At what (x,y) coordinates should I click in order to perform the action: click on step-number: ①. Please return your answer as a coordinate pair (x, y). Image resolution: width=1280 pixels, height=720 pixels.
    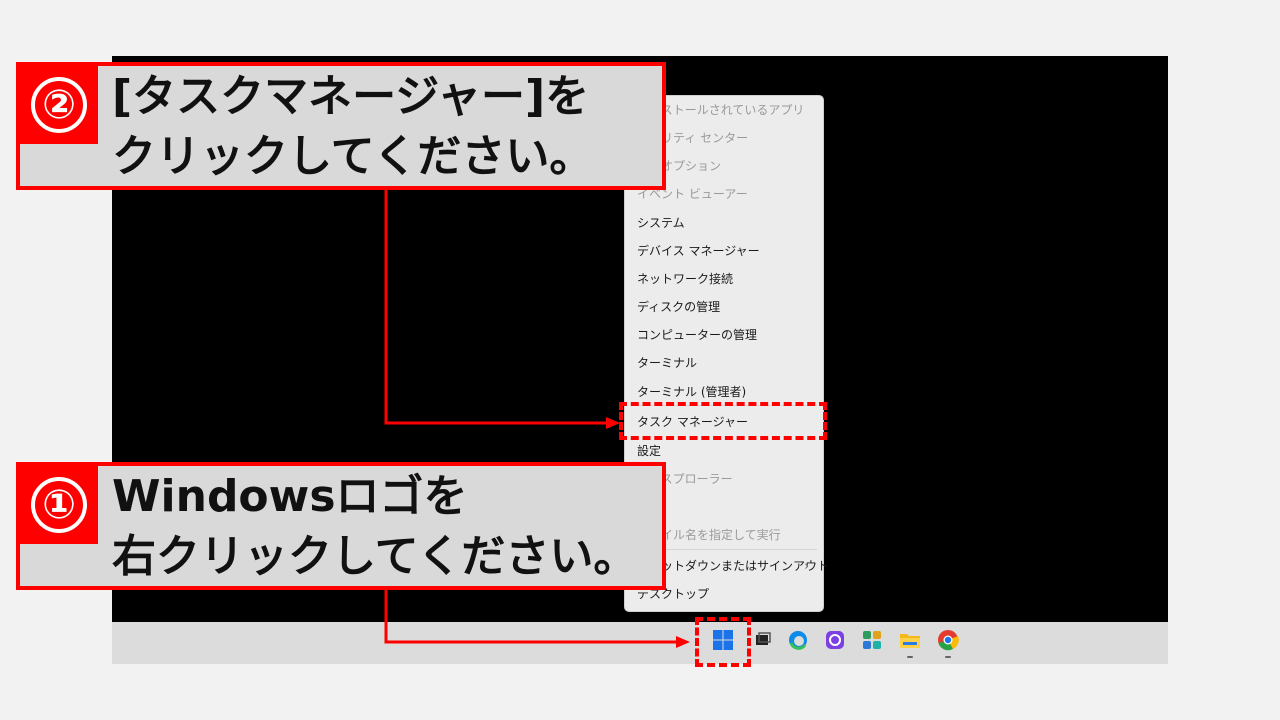
    Looking at the image, I should click on (59, 505).